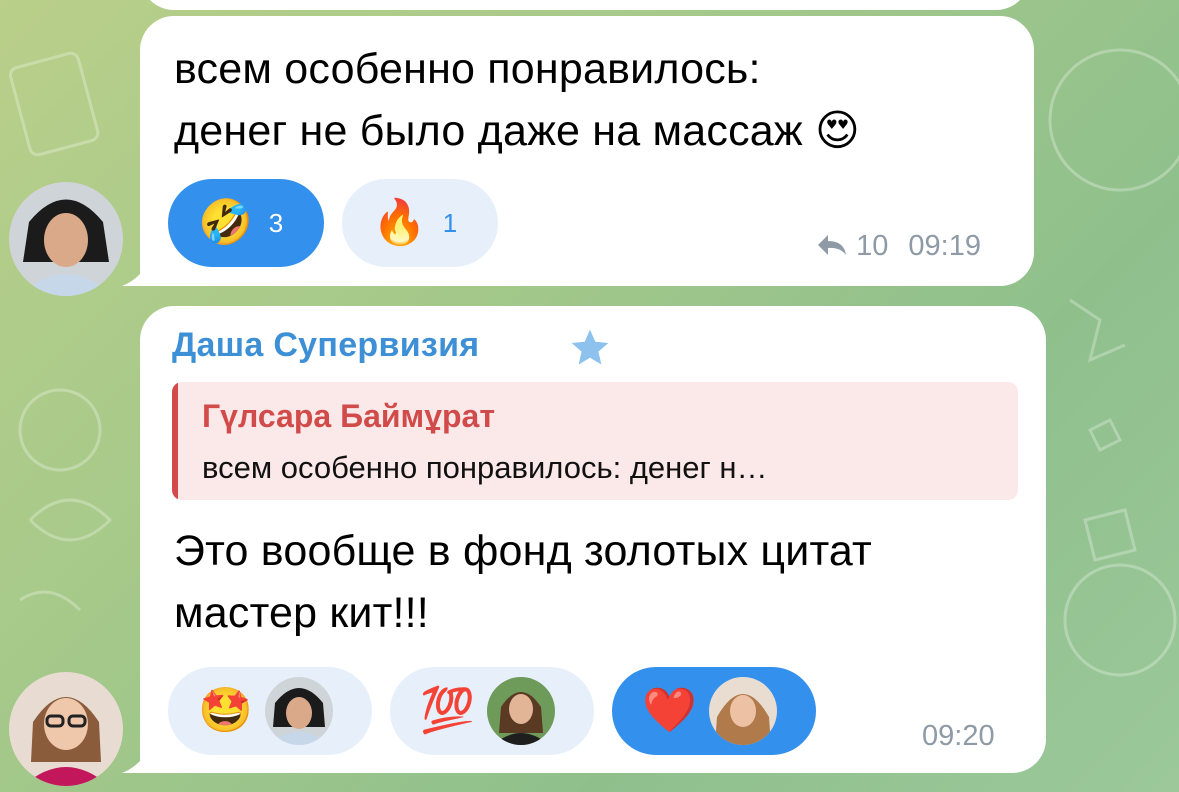  I want to click on message-meta: 10 09:19, so click(898, 246).